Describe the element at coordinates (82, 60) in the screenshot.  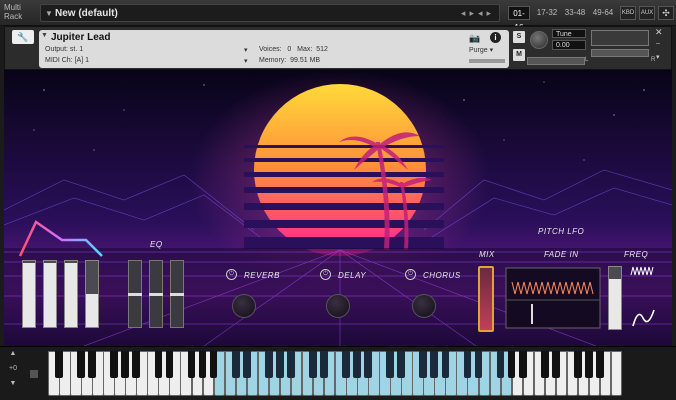
I see `midi-value: [A] 1` at that location.